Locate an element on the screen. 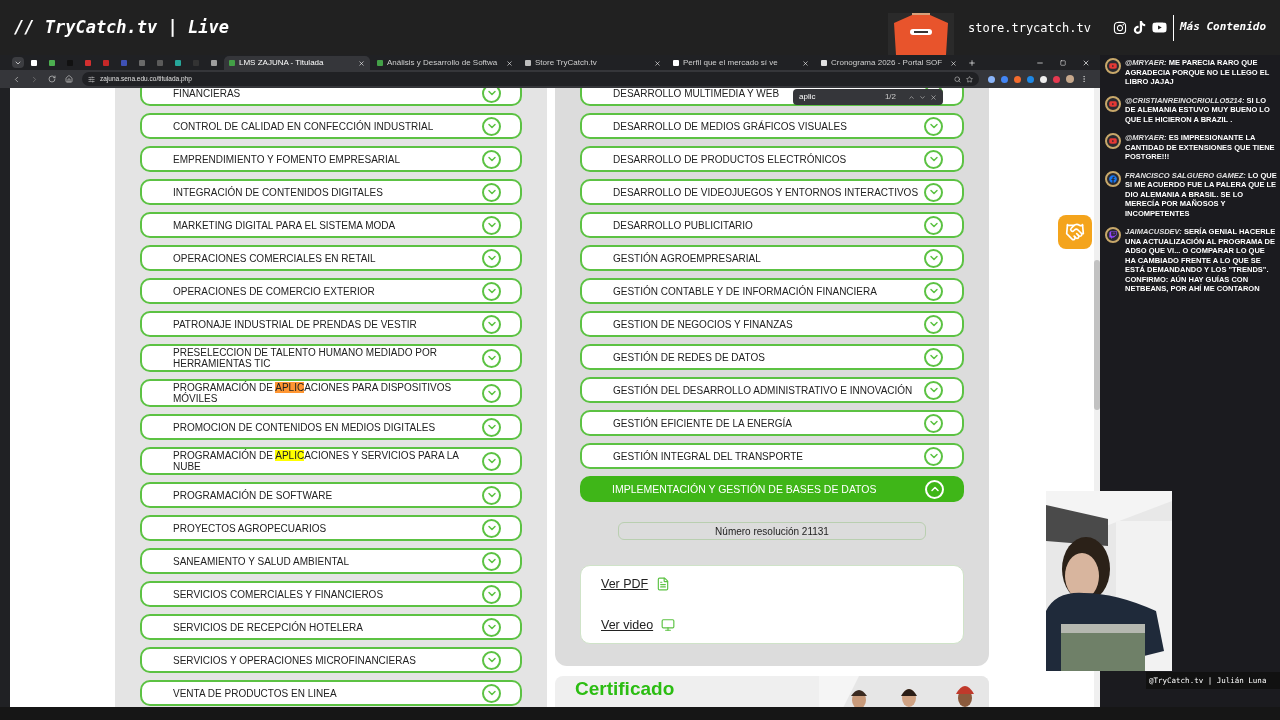  program-item: GESTION DE NEGOCIOS Y FINANZAS is located at coordinates (772, 324).